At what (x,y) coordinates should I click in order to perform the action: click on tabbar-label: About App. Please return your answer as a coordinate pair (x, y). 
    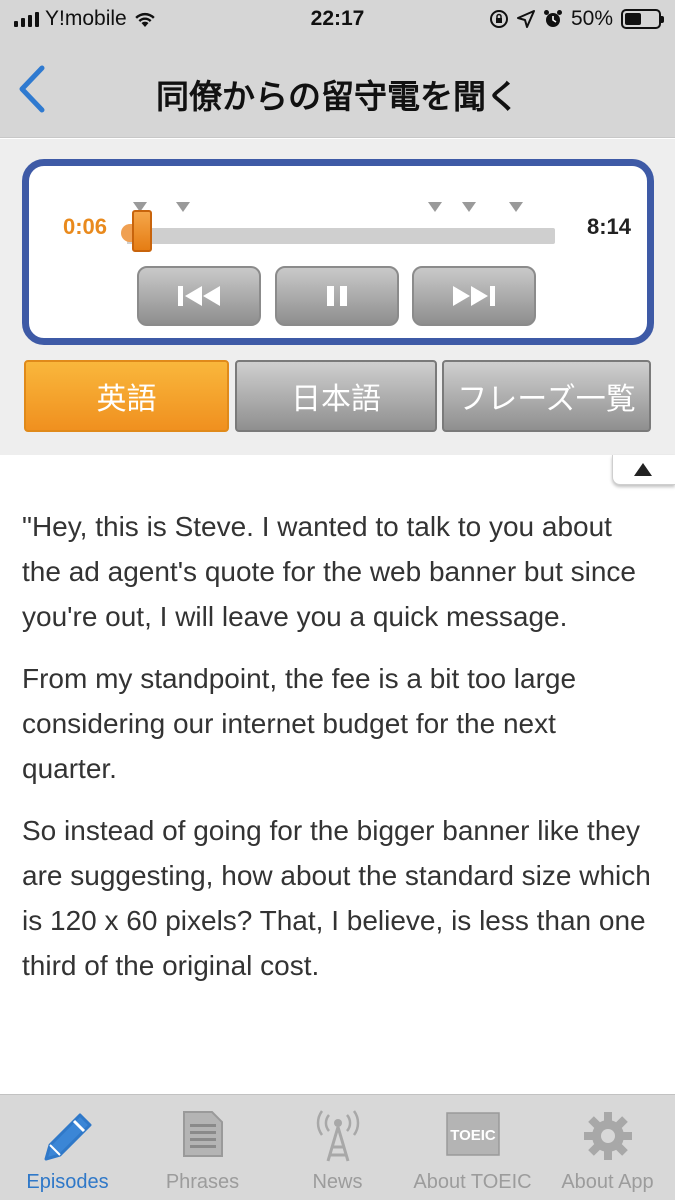
    Looking at the image, I should click on (607, 1182).